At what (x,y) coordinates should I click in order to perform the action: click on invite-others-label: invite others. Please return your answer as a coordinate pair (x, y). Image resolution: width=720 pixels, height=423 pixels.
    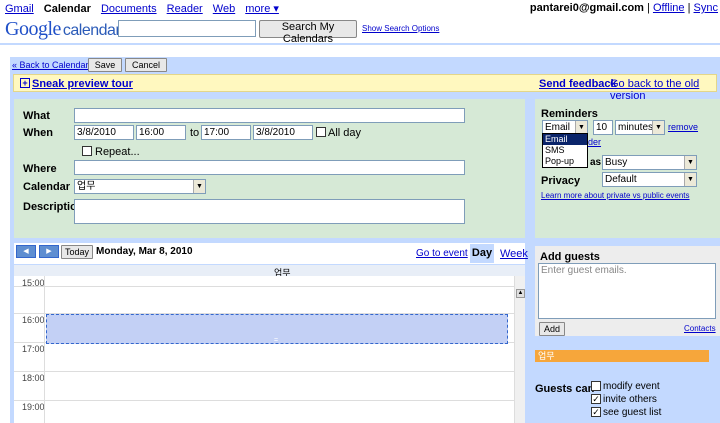
    Looking at the image, I should click on (630, 399).